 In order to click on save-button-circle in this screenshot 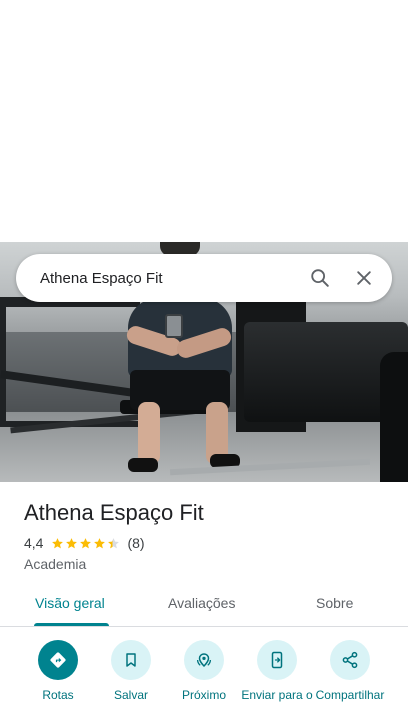, I will do `click(131, 660)`.